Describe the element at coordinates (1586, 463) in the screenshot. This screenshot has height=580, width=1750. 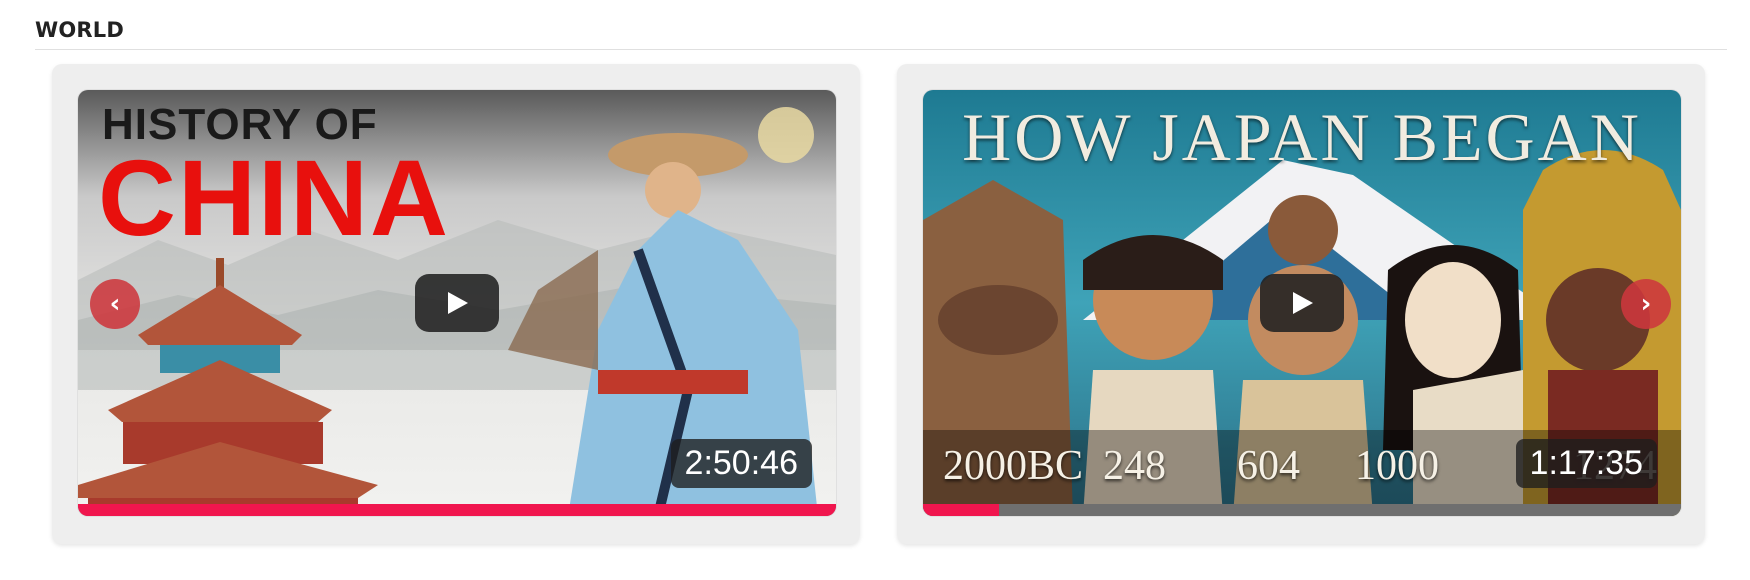
I see `video-duration: 1:17:35` at that location.